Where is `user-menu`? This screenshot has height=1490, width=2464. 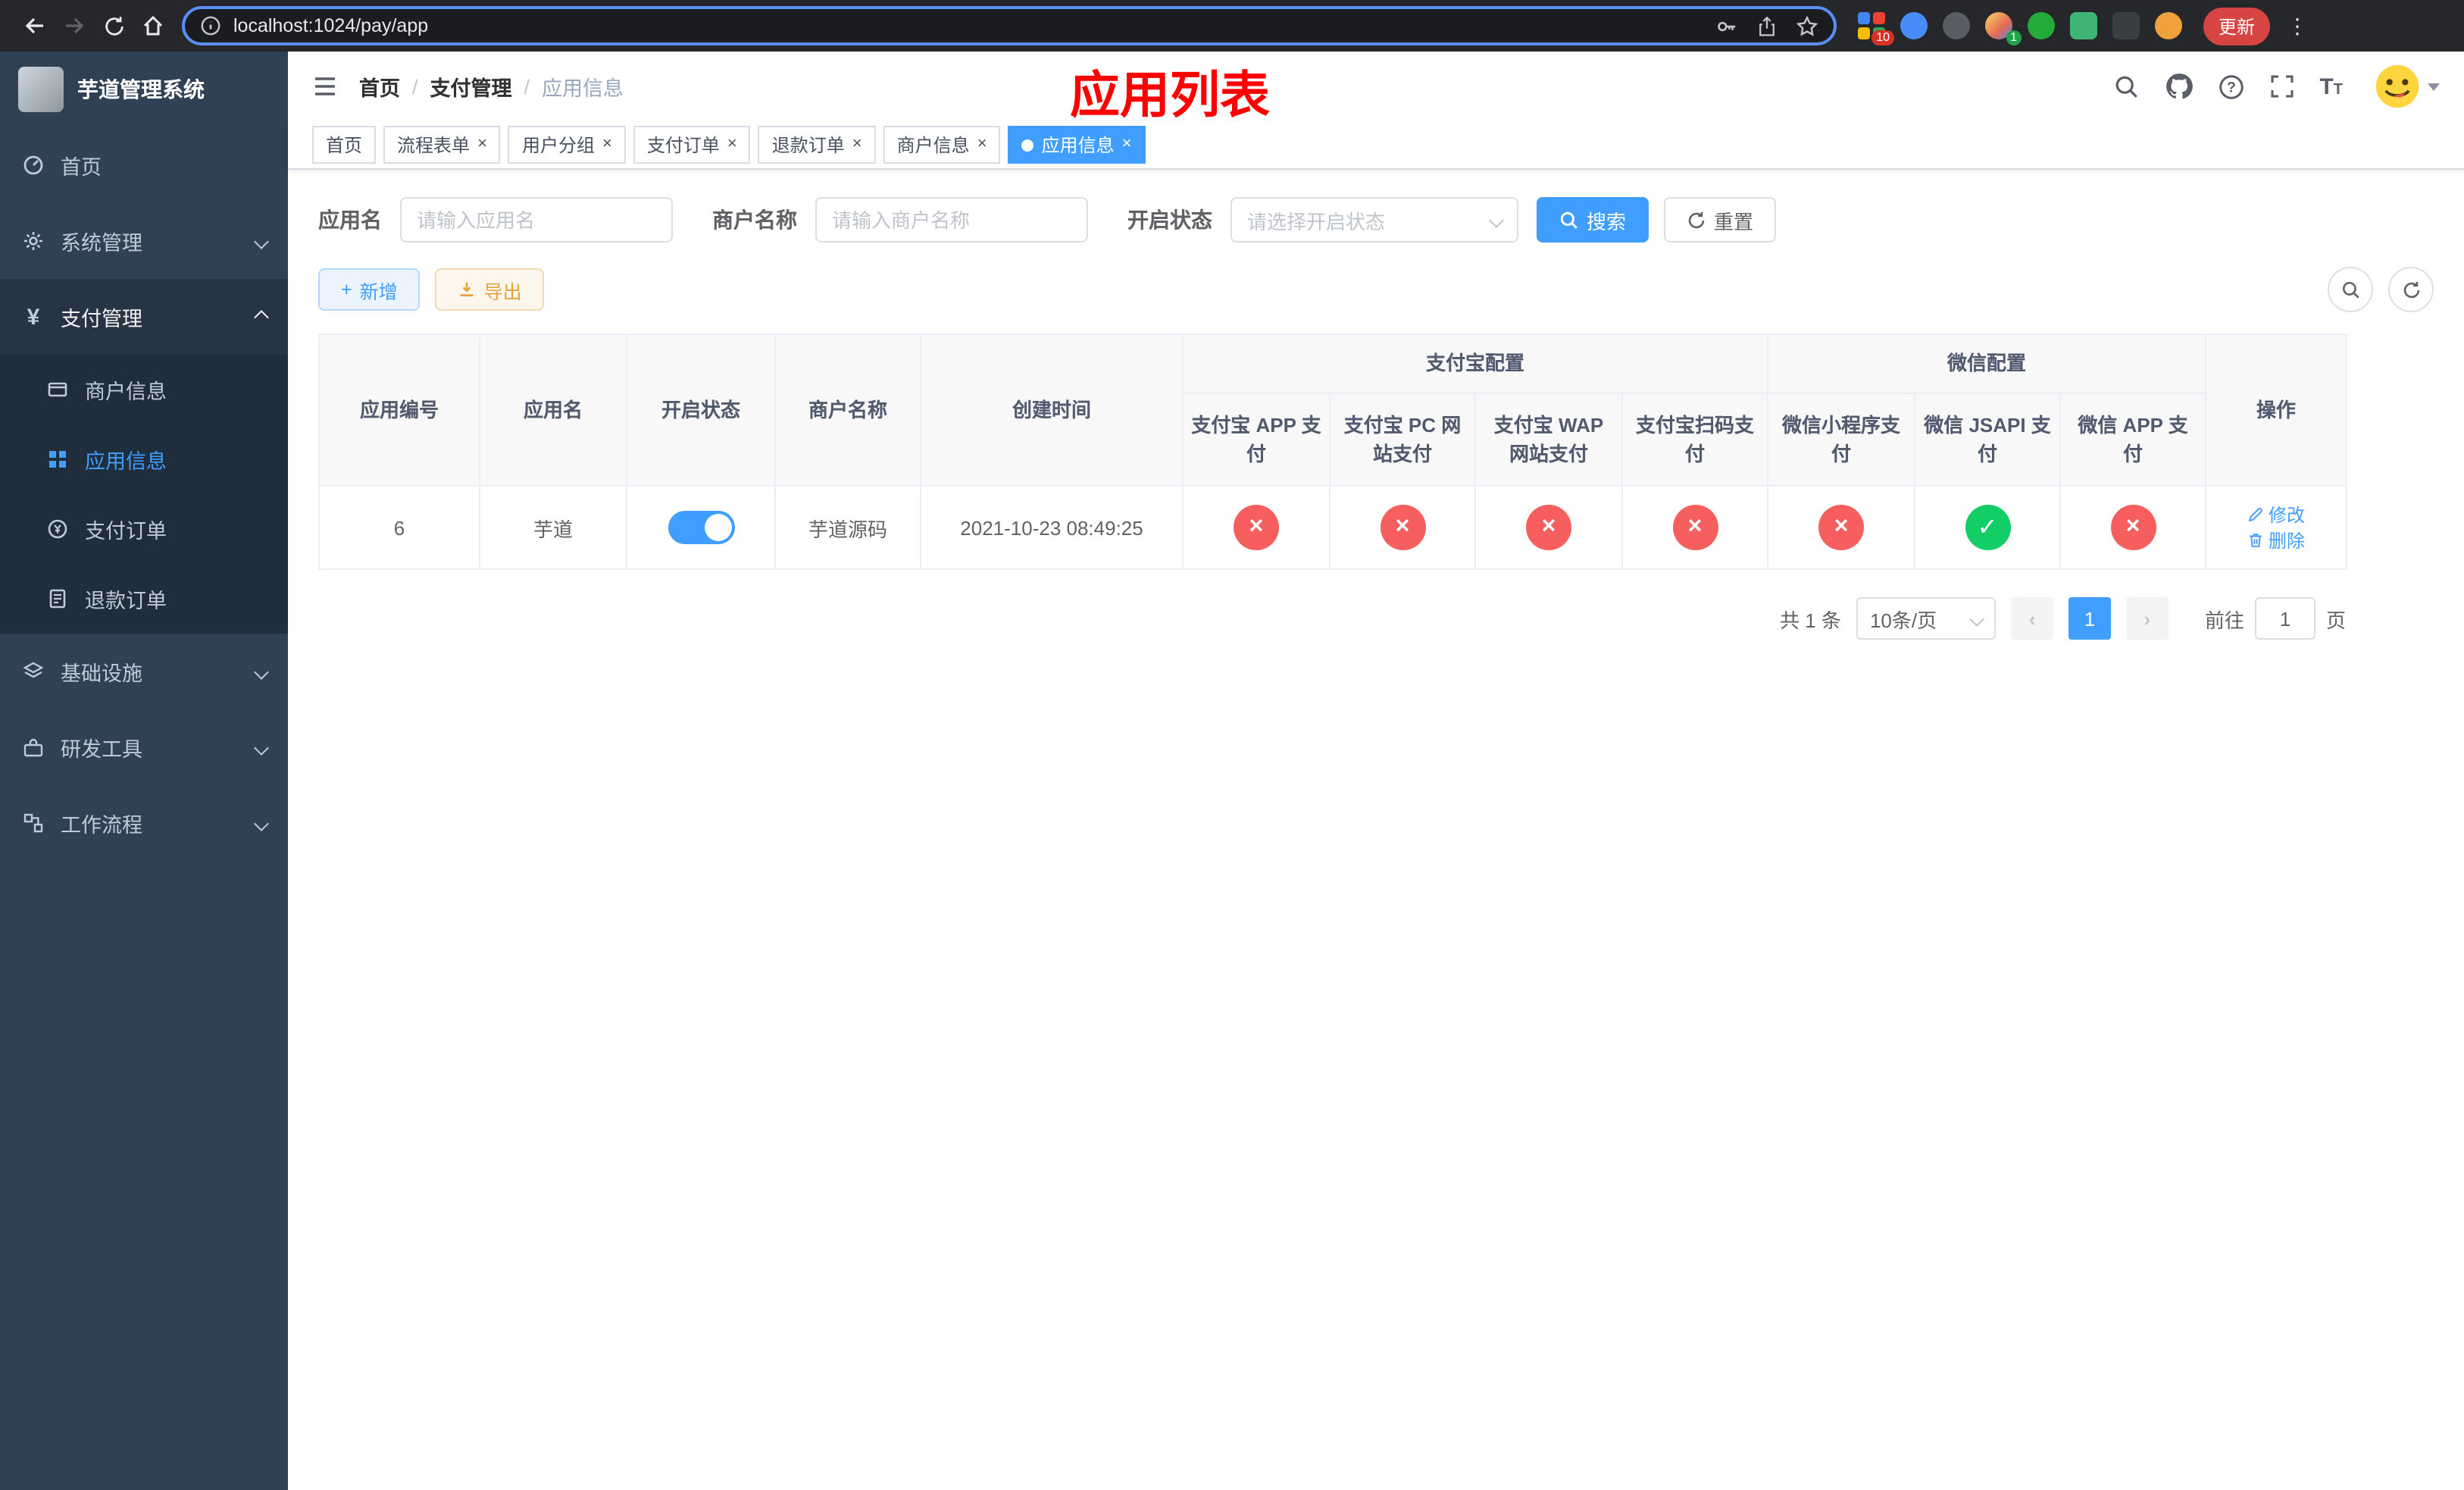
user-menu is located at coordinates (2407, 87).